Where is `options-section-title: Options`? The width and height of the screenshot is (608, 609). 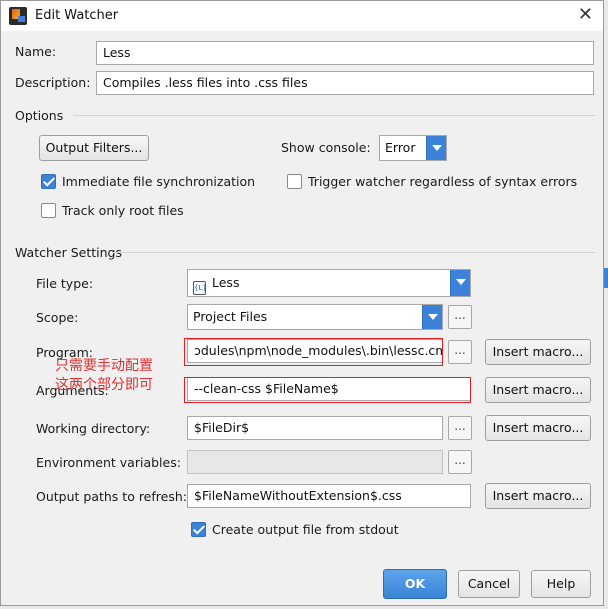
options-section-title: Options is located at coordinates (39, 115).